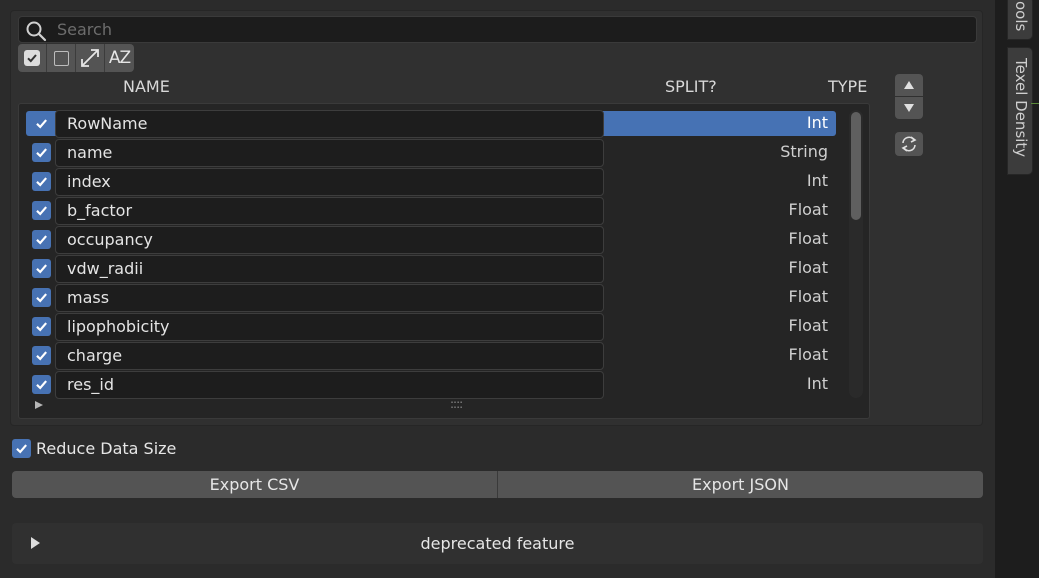 This screenshot has height=578, width=1039. I want to click on resize-grip-icon: ::::, so click(456, 404).